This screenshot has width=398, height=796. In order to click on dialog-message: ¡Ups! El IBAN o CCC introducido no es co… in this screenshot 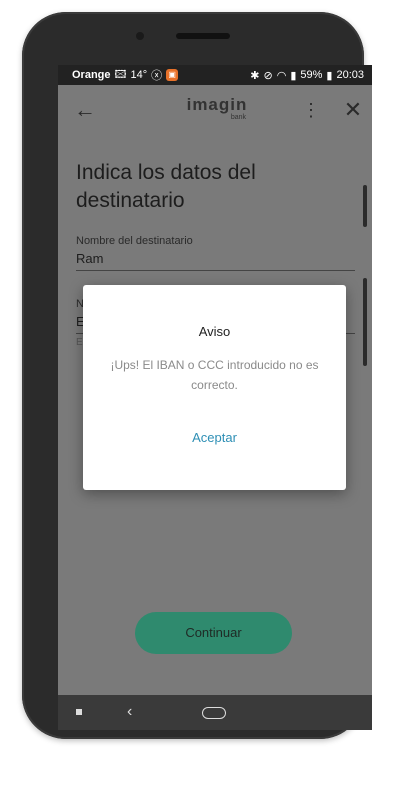, I will do `click(214, 375)`.